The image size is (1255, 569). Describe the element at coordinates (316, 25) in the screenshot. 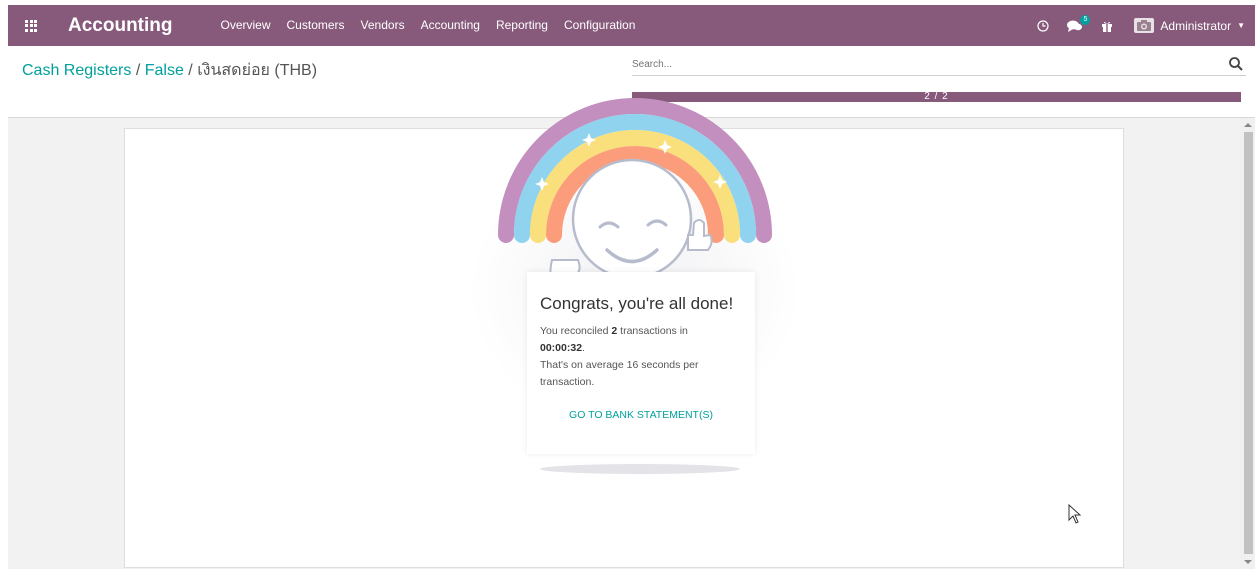

I see `menu-customers: Customers` at that location.